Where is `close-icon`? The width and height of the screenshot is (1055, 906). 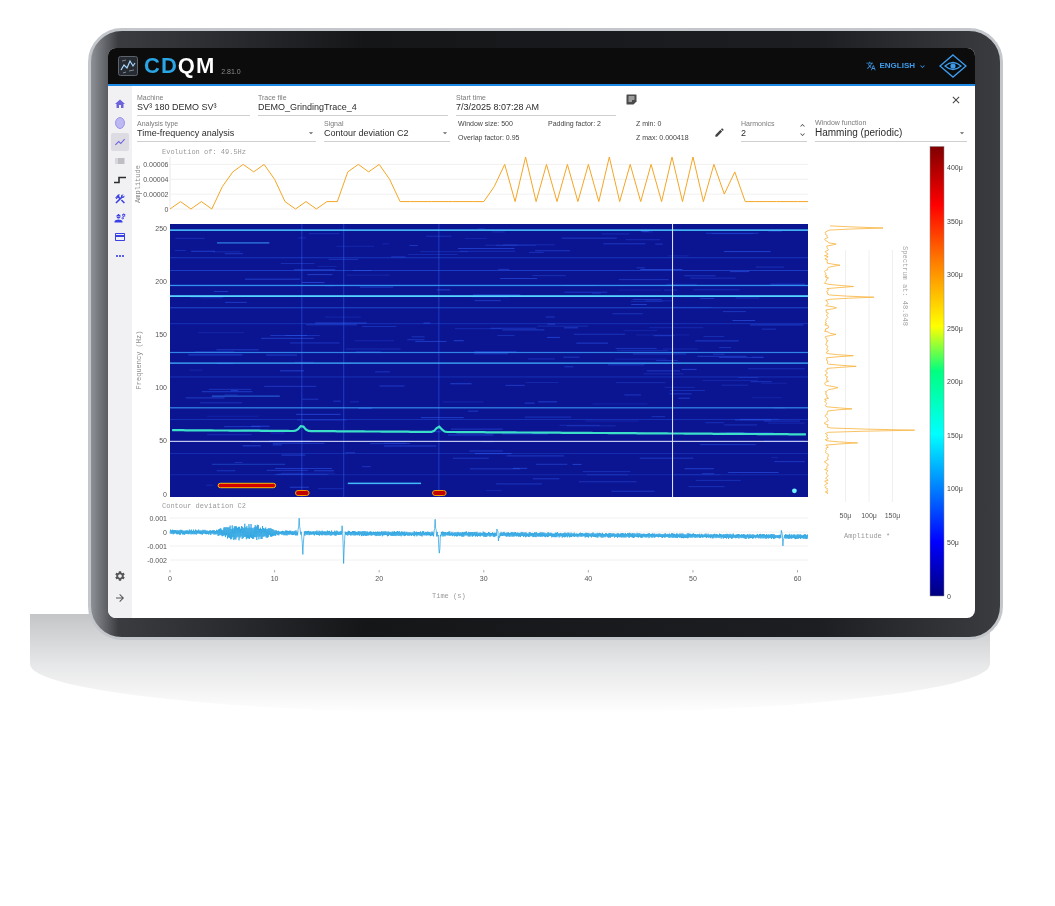 close-icon is located at coordinates (956, 100).